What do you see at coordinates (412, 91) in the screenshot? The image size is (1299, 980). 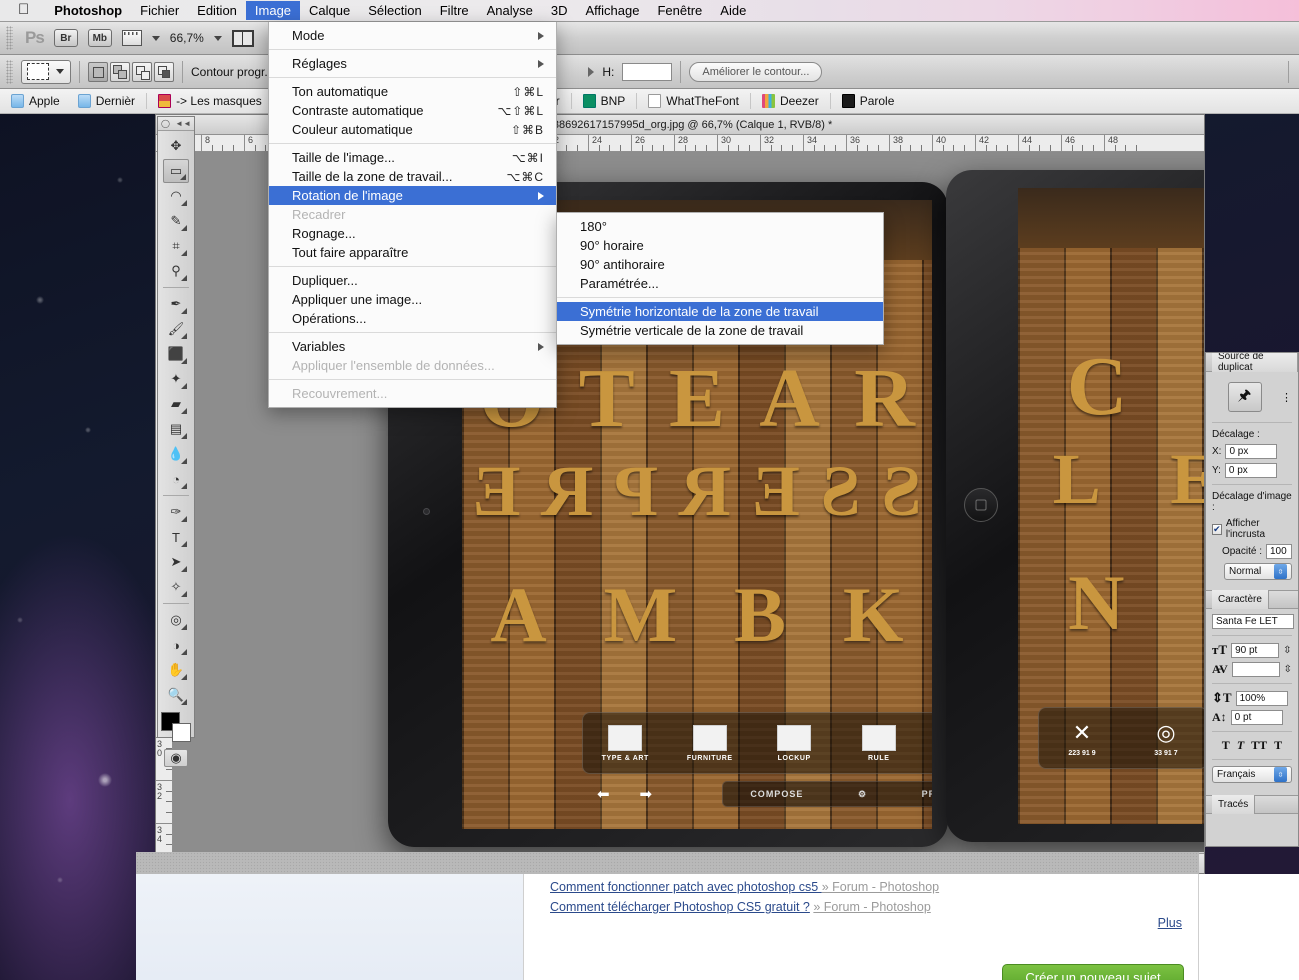 I see `menu-item-ton-automatique: Ton automatique ⇧⌘L` at bounding box center [412, 91].